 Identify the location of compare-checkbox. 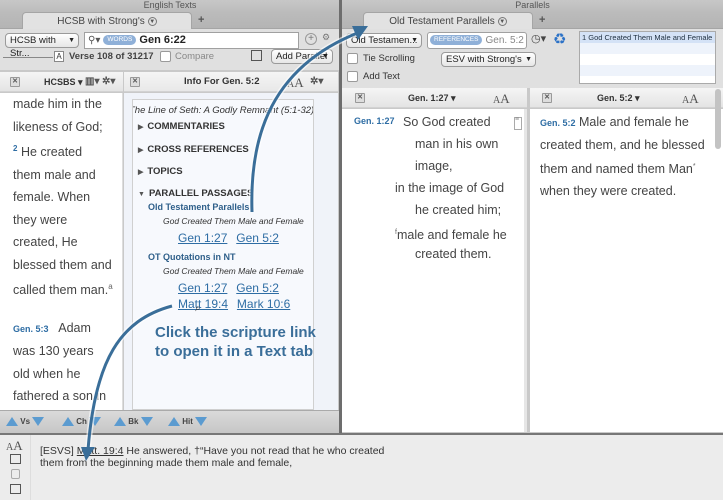
(165, 56).